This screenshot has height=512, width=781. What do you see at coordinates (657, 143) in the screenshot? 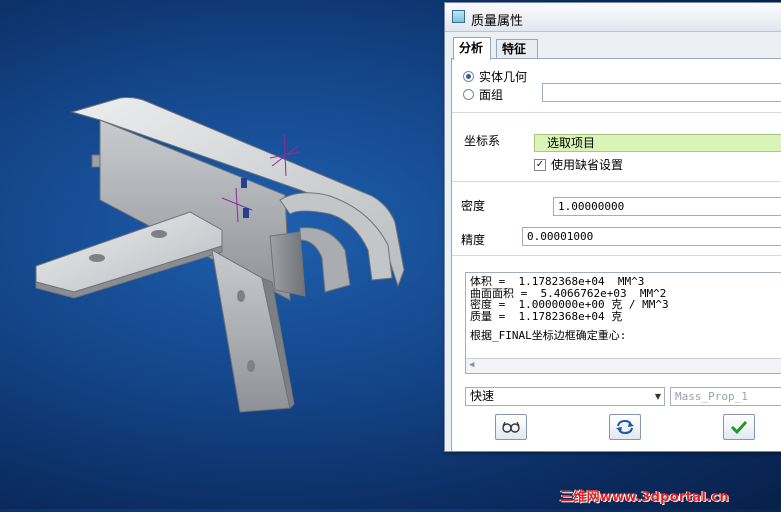
I see `coordinate-system-selector: 选取项目` at bounding box center [657, 143].